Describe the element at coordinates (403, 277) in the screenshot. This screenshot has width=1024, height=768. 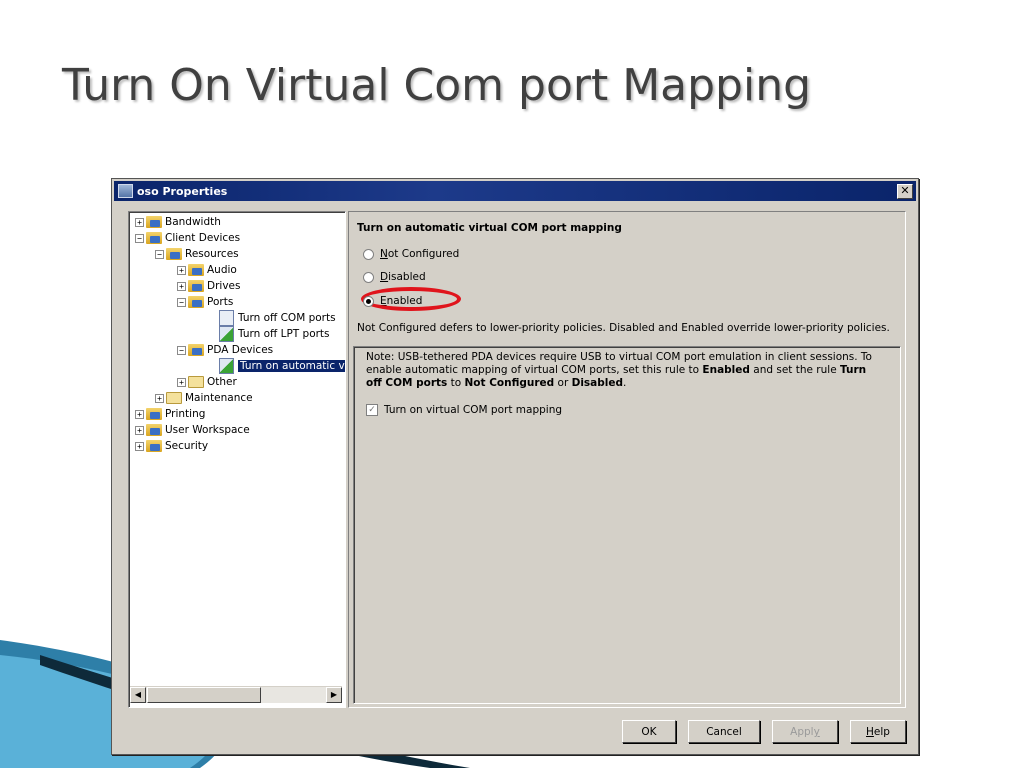
I see `radio-label: Disabled` at that location.